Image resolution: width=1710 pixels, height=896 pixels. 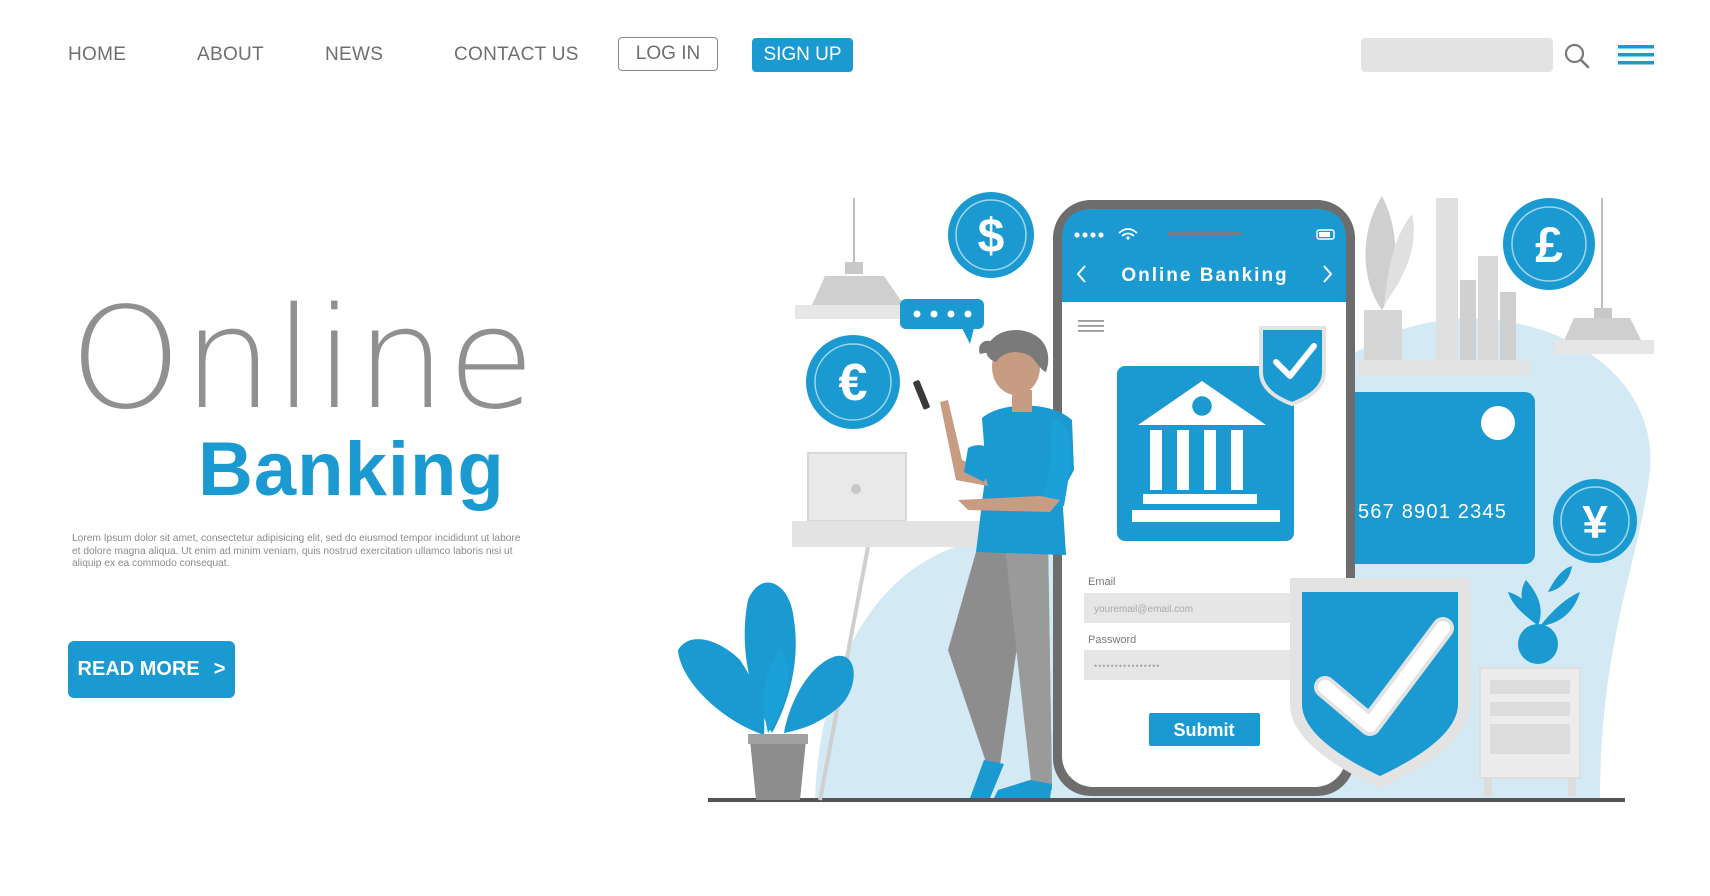 What do you see at coordinates (1143, 609) in the screenshot?
I see `email-field-placeholder: youremail@email.com` at bounding box center [1143, 609].